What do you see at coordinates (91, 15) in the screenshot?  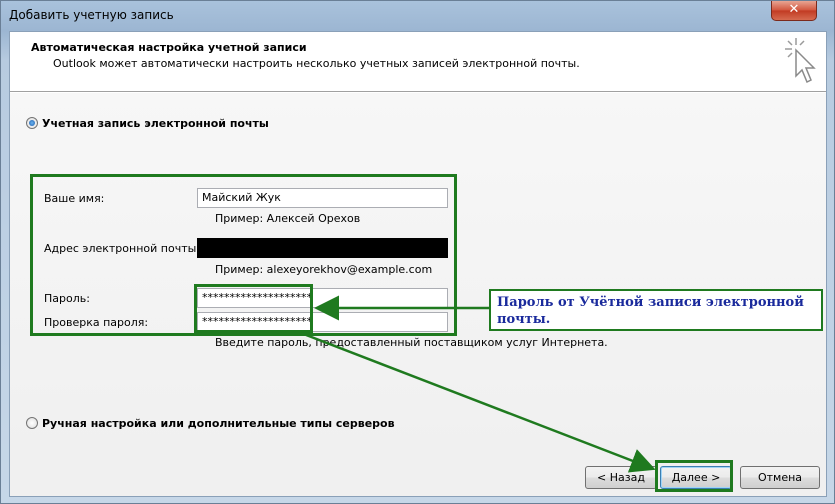 I see `window-title: Добавить учетную запись` at bounding box center [91, 15].